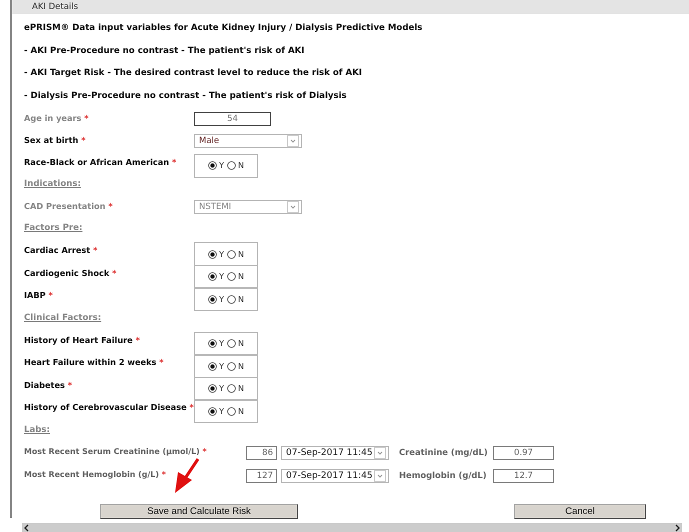 This screenshot has width=689, height=532. What do you see at coordinates (94, 363) in the screenshot?
I see `field-label: Heart Failure within 2 weeks *` at bounding box center [94, 363].